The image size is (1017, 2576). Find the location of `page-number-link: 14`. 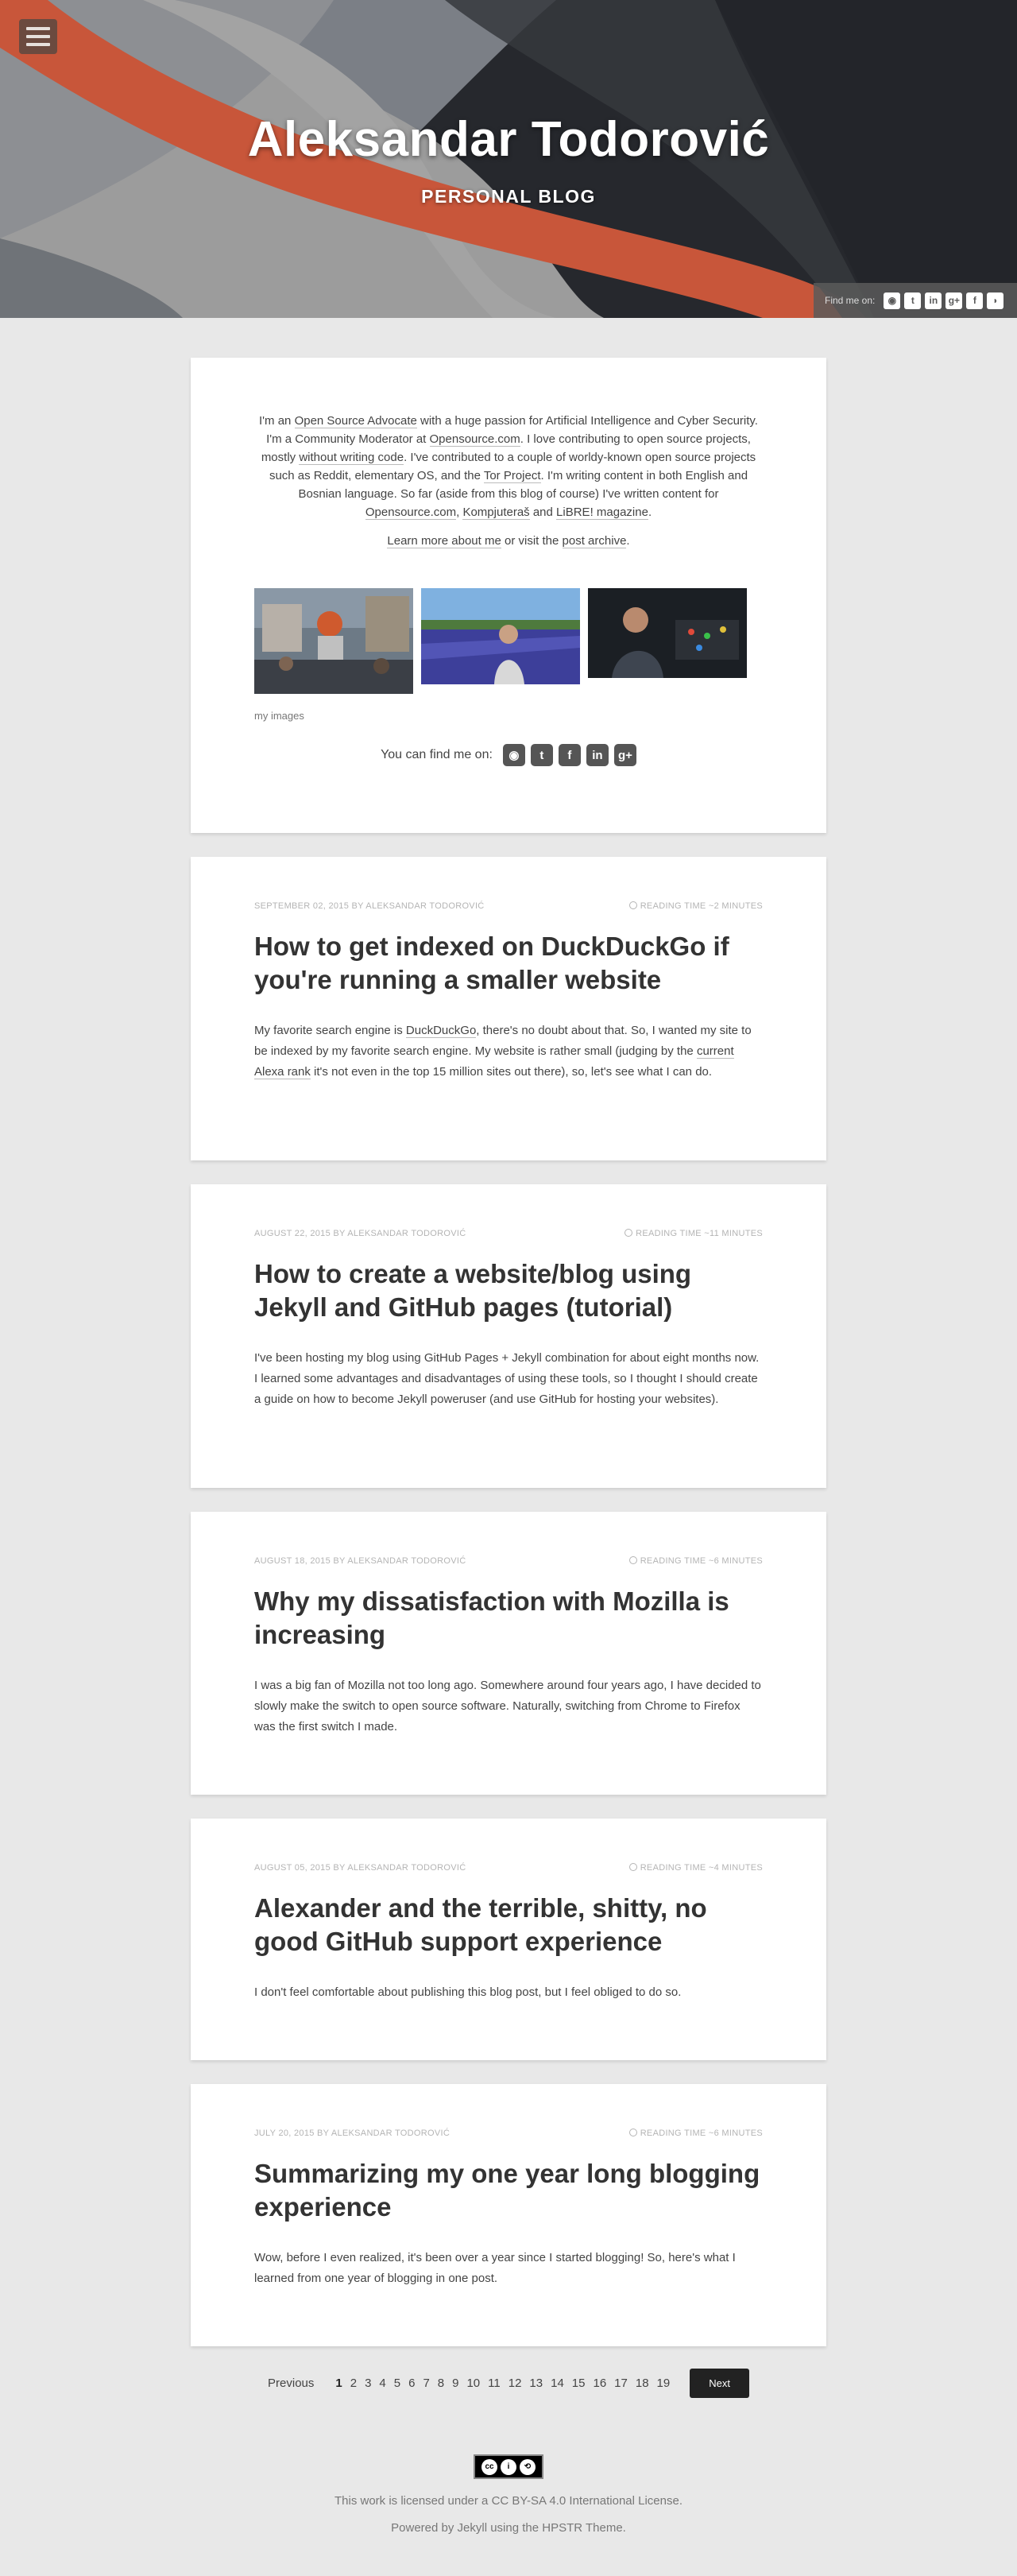

page-number-link: 14 is located at coordinates (557, 2383).